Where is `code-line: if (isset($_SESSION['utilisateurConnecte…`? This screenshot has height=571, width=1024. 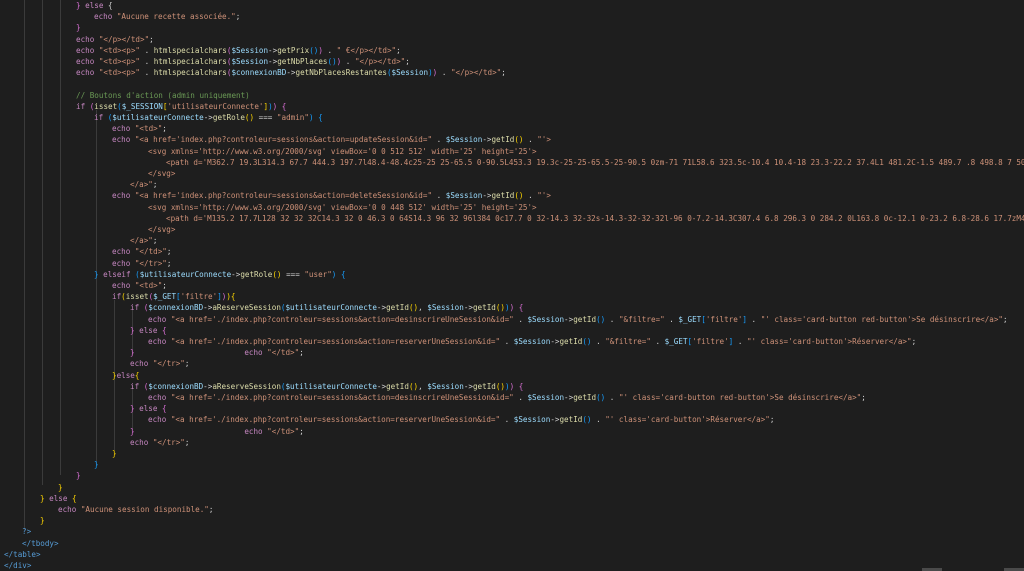
code-line: if (isset($_SESSION['utilisateurConnecte… is located at coordinates (181, 106).